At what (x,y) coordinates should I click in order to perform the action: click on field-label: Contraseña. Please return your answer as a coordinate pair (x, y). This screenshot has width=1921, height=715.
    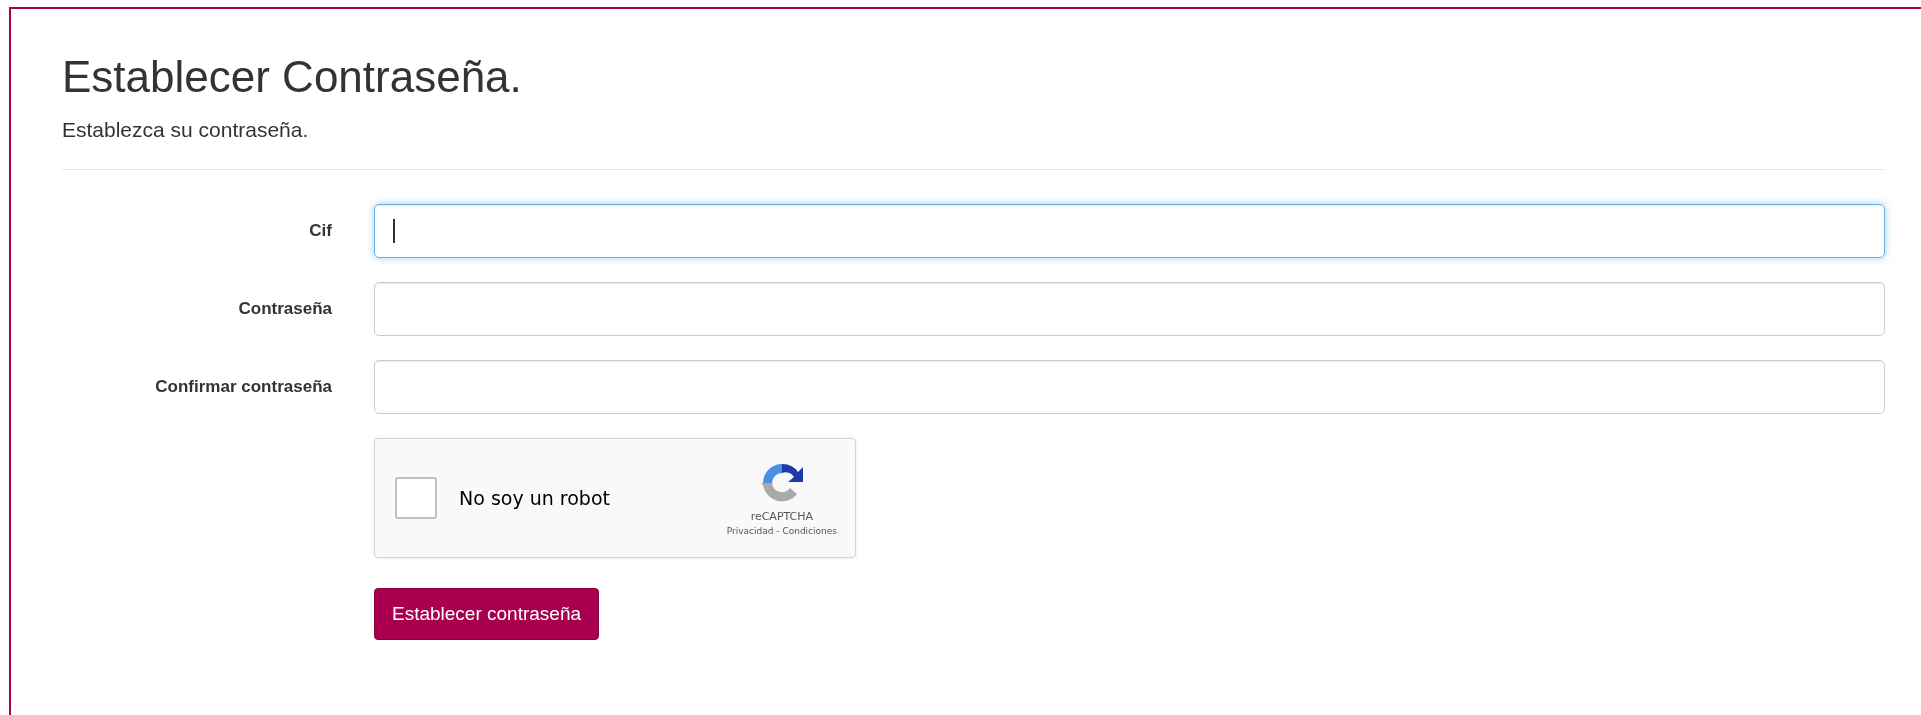
    Looking at the image, I should click on (285, 308).